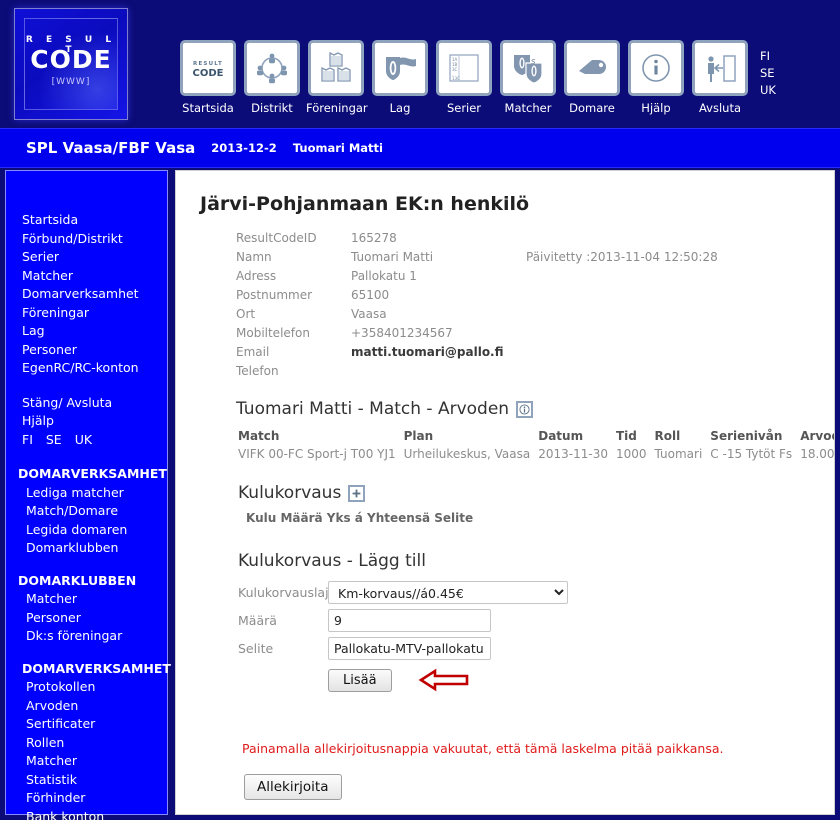 This screenshot has width=840, height=820. Describe the element at coordinates (86, 636) in the screenshot. I see `sidebar-item-dk-foreningar: Dk:s föreningar` at that location.